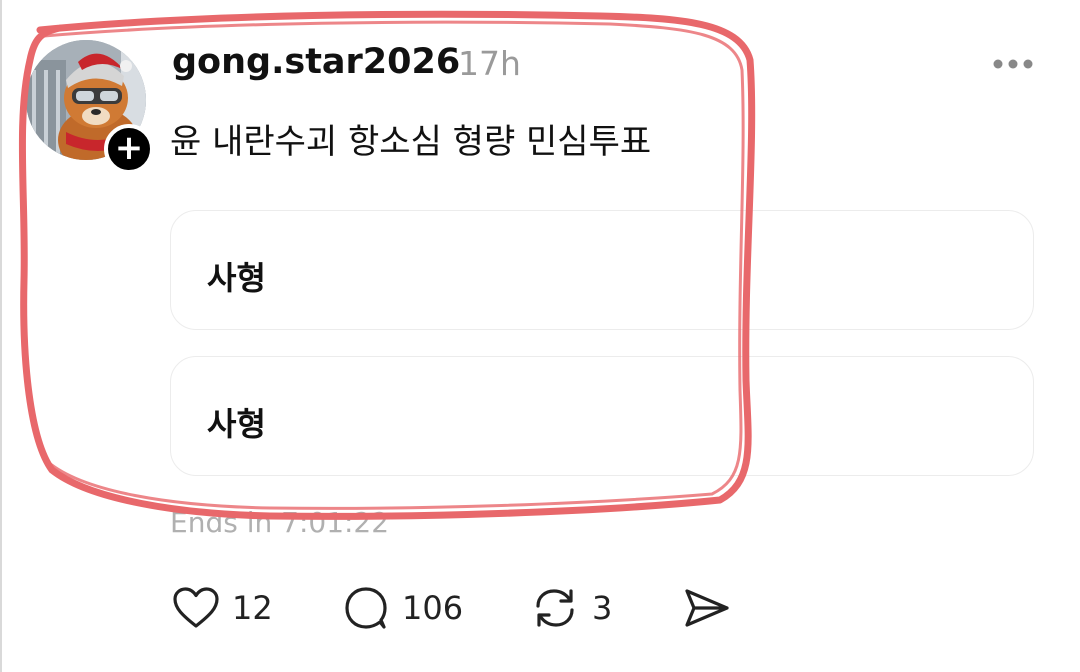 This screenshot has width=1080, height=672. What do you see at coordinates (316, 62) in the screenshot?
I see `username: gong.star2026` at bounding box center [316, 62].